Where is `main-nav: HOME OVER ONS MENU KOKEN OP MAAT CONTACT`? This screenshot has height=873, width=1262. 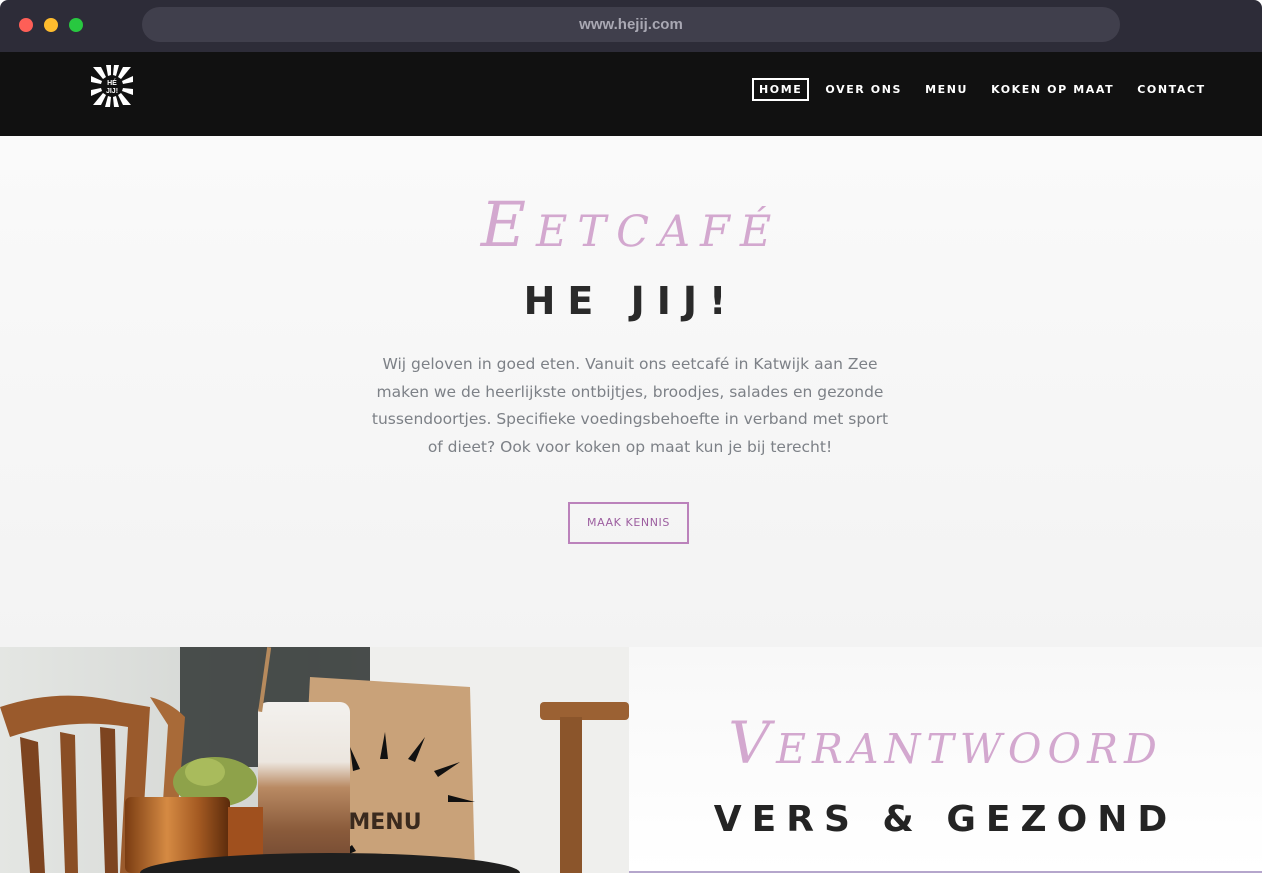 main-nav: HOME OVER ONS MENU KOKEN OP MAAT CONTACT is located at coordinates (987, 89).